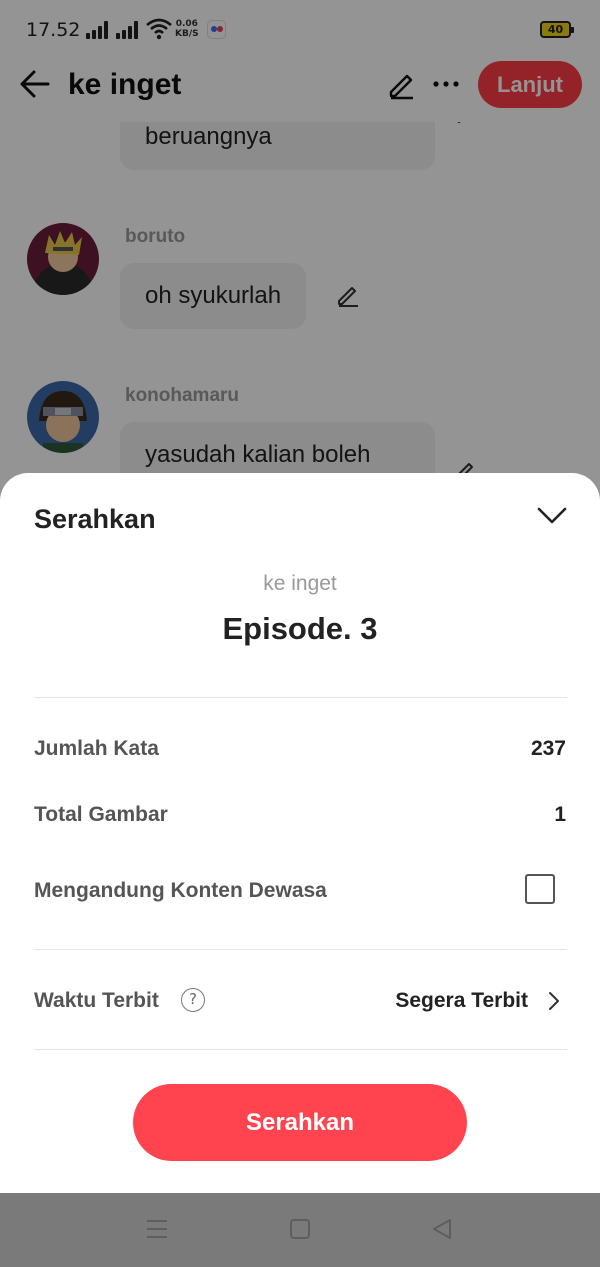 This screenshot has width=600, height=1267. Describe the element at coordinates (193, 1000) in the screenshot. I see `question-help-icon: ?` at that location.